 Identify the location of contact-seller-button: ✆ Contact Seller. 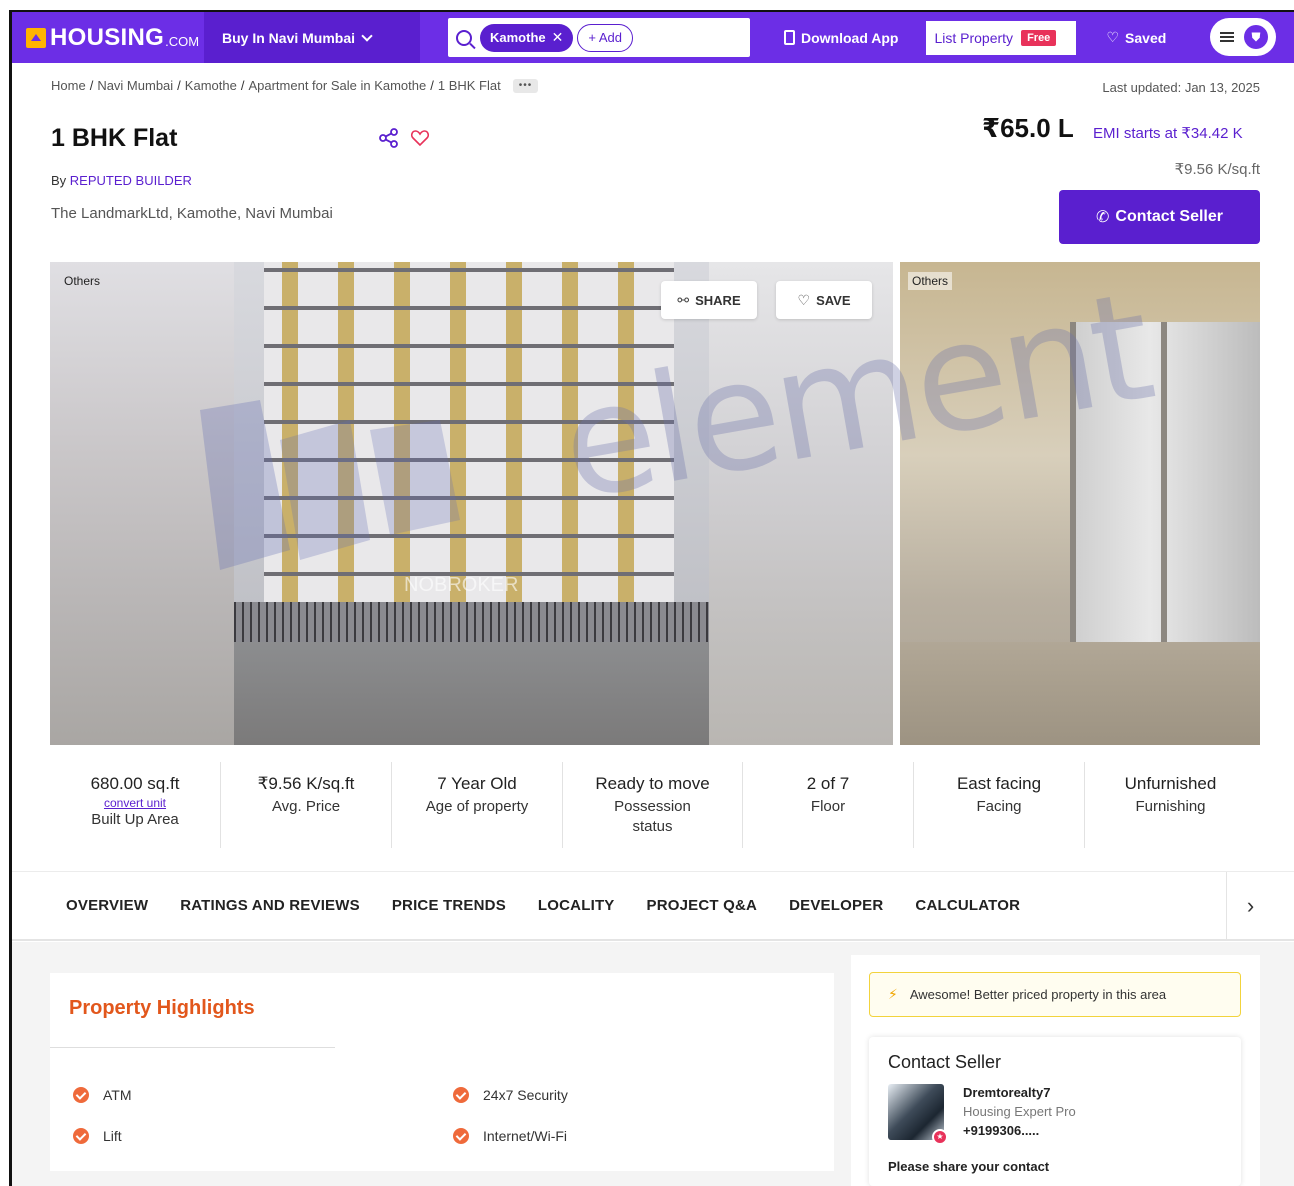
(1159, 217).